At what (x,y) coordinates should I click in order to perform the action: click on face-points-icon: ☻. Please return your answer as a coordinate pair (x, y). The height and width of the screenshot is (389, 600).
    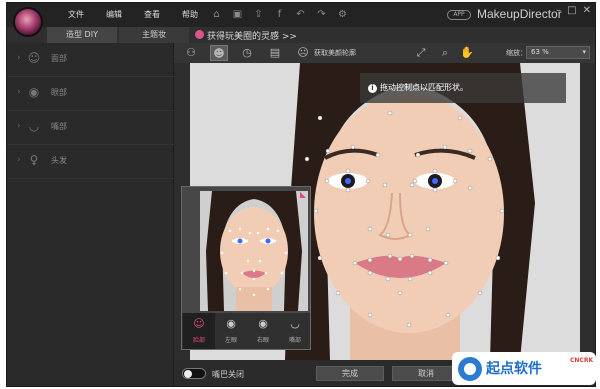
    Looking at the image, I should click on (219, 53).